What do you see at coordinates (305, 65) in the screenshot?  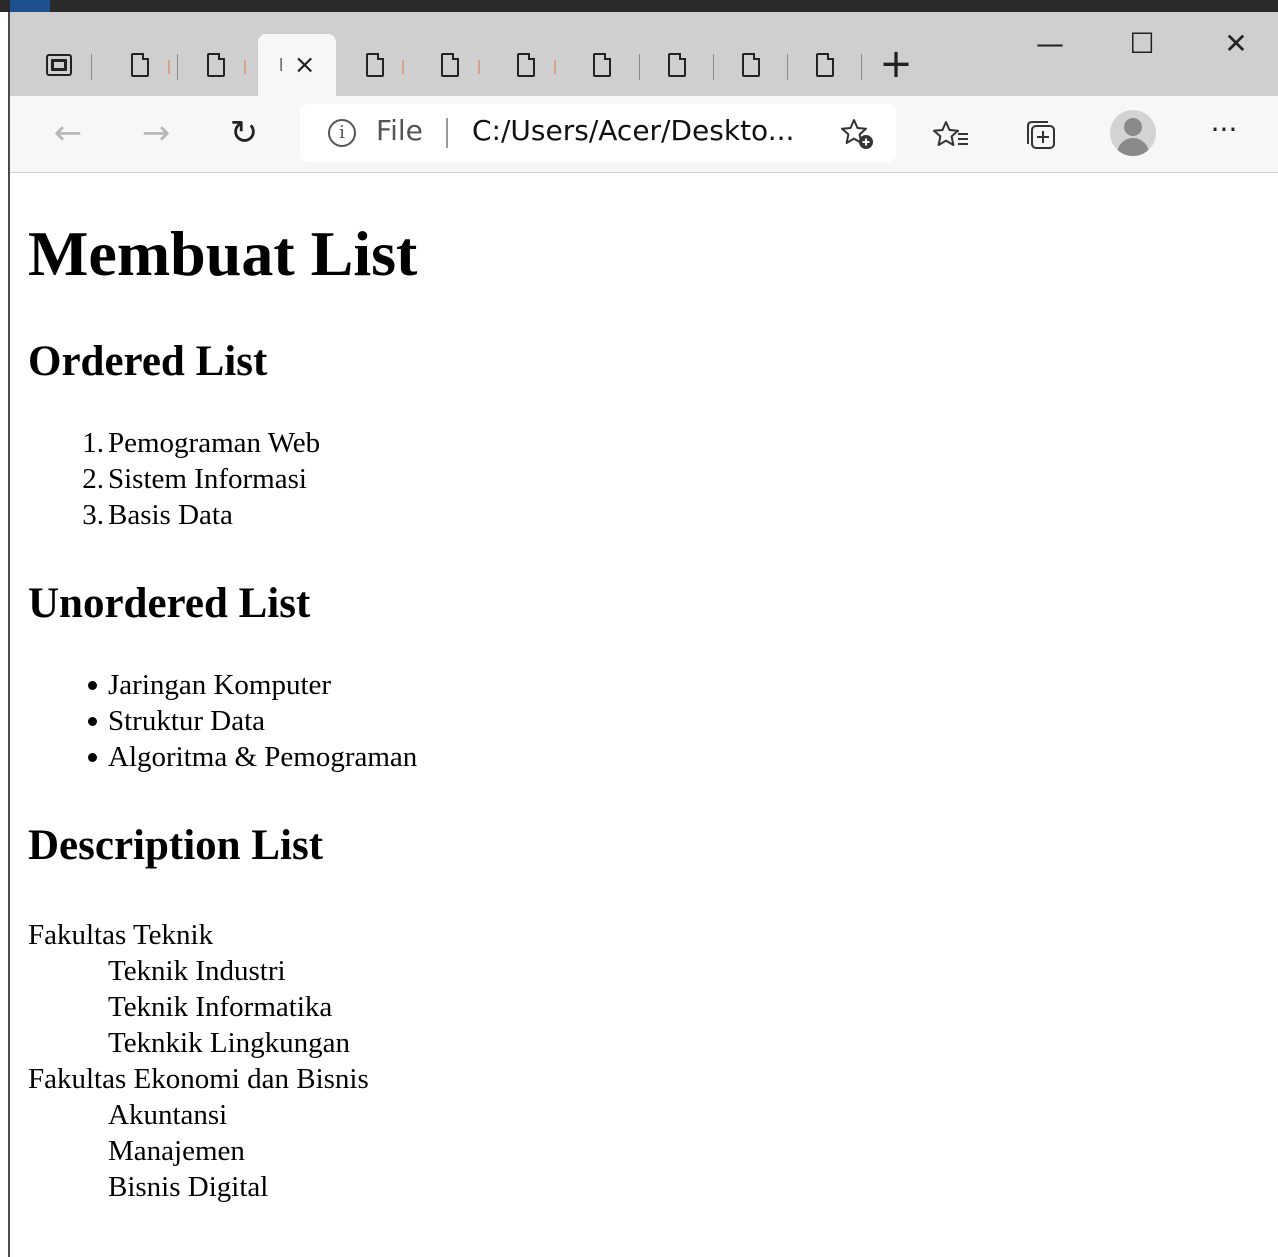 I see `tab-close-icon: ×` at bounding box center [305, 65].